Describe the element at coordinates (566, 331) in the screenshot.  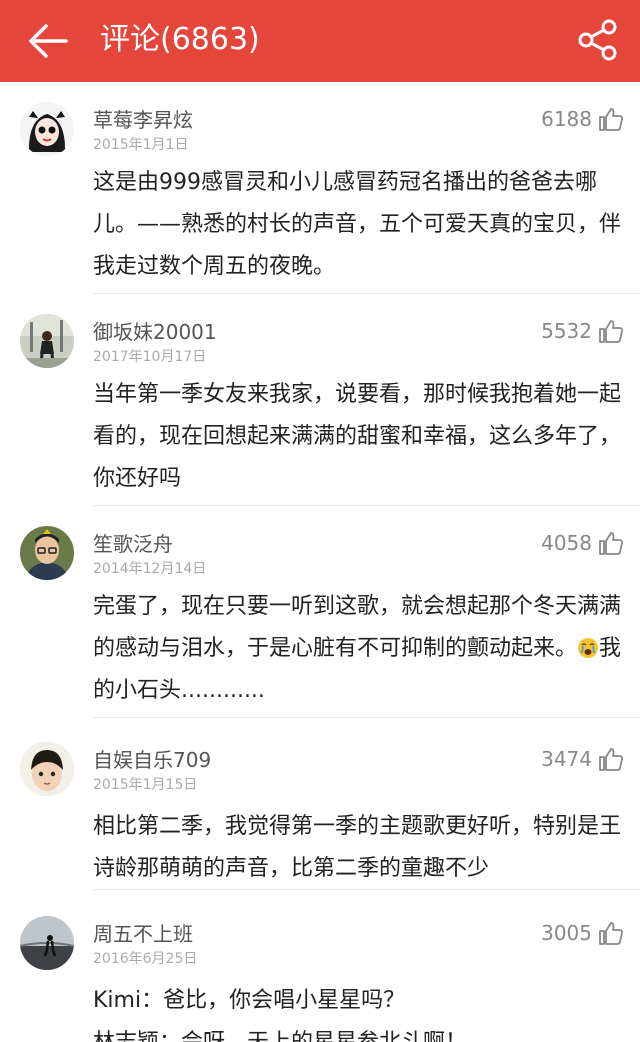
I see `like-count: 5532` at that location.